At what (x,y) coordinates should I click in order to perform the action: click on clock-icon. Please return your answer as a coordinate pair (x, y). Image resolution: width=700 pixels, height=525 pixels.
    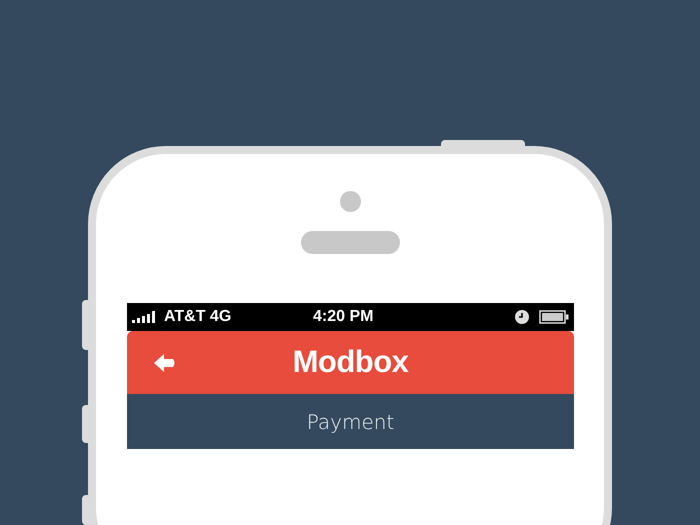
    Looking at the image, I should click on (522, 317).